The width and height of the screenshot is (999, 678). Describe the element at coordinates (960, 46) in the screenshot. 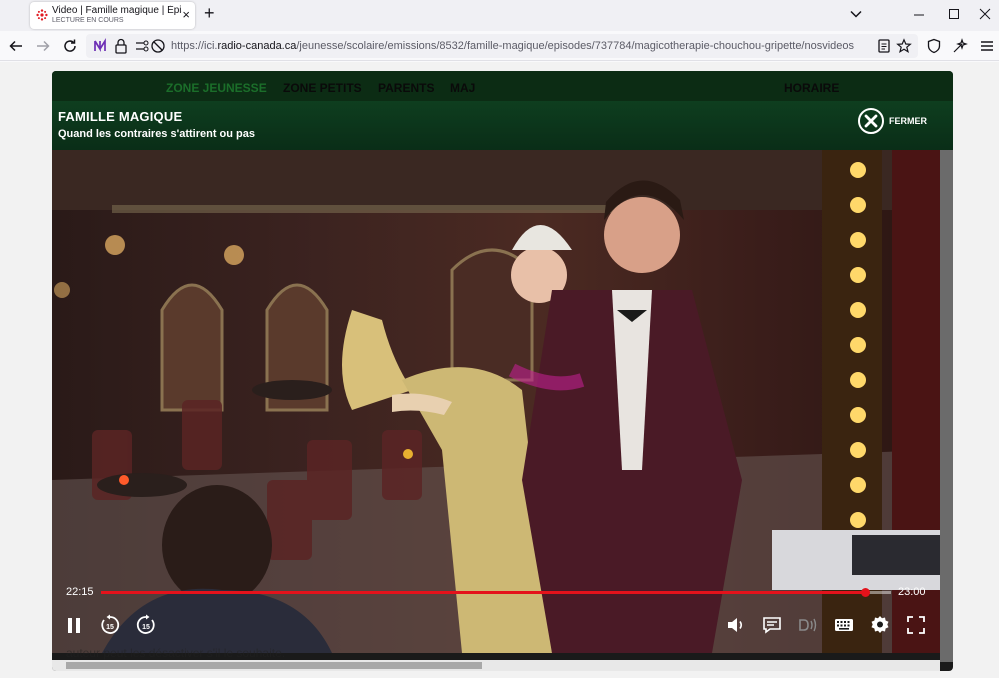

I see `customize-icon` at that location.